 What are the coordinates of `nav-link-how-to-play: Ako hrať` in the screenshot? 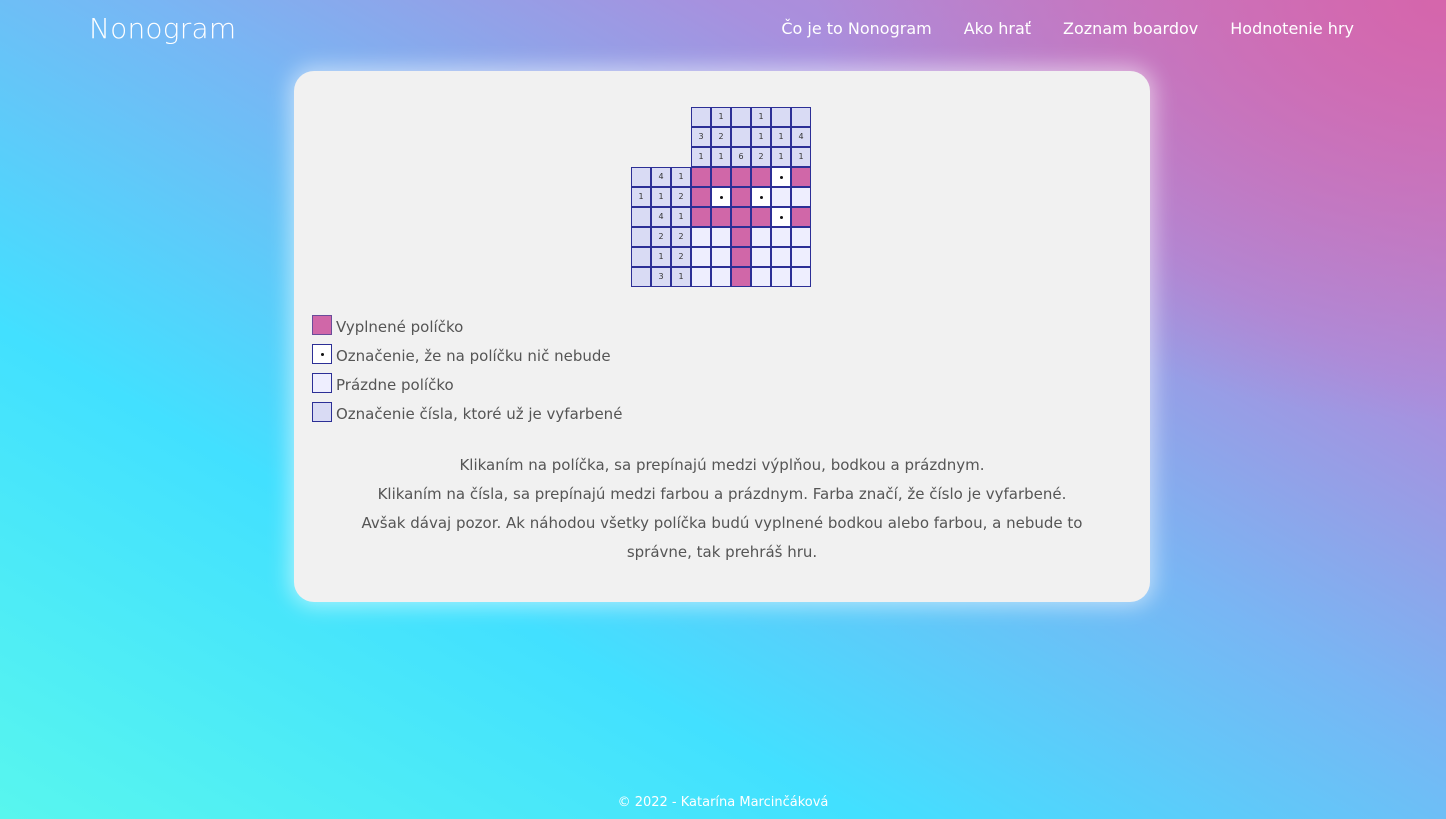 It's located at (997, 28).